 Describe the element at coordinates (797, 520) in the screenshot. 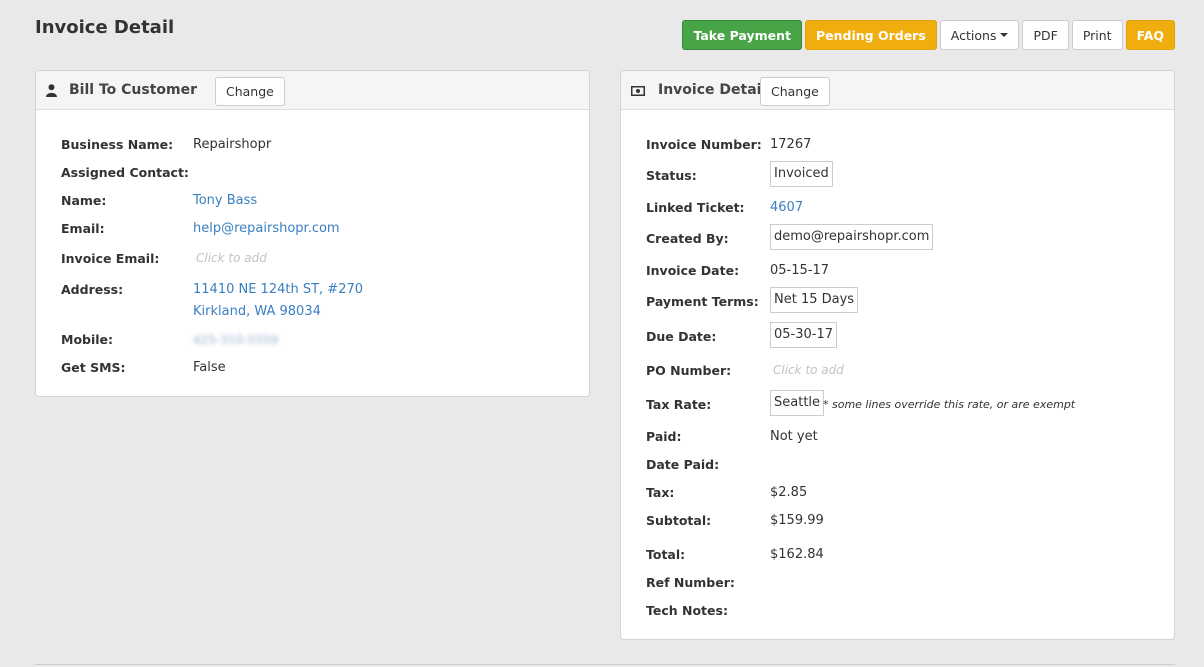

I see `subtotal-value: $159.99` at that location.